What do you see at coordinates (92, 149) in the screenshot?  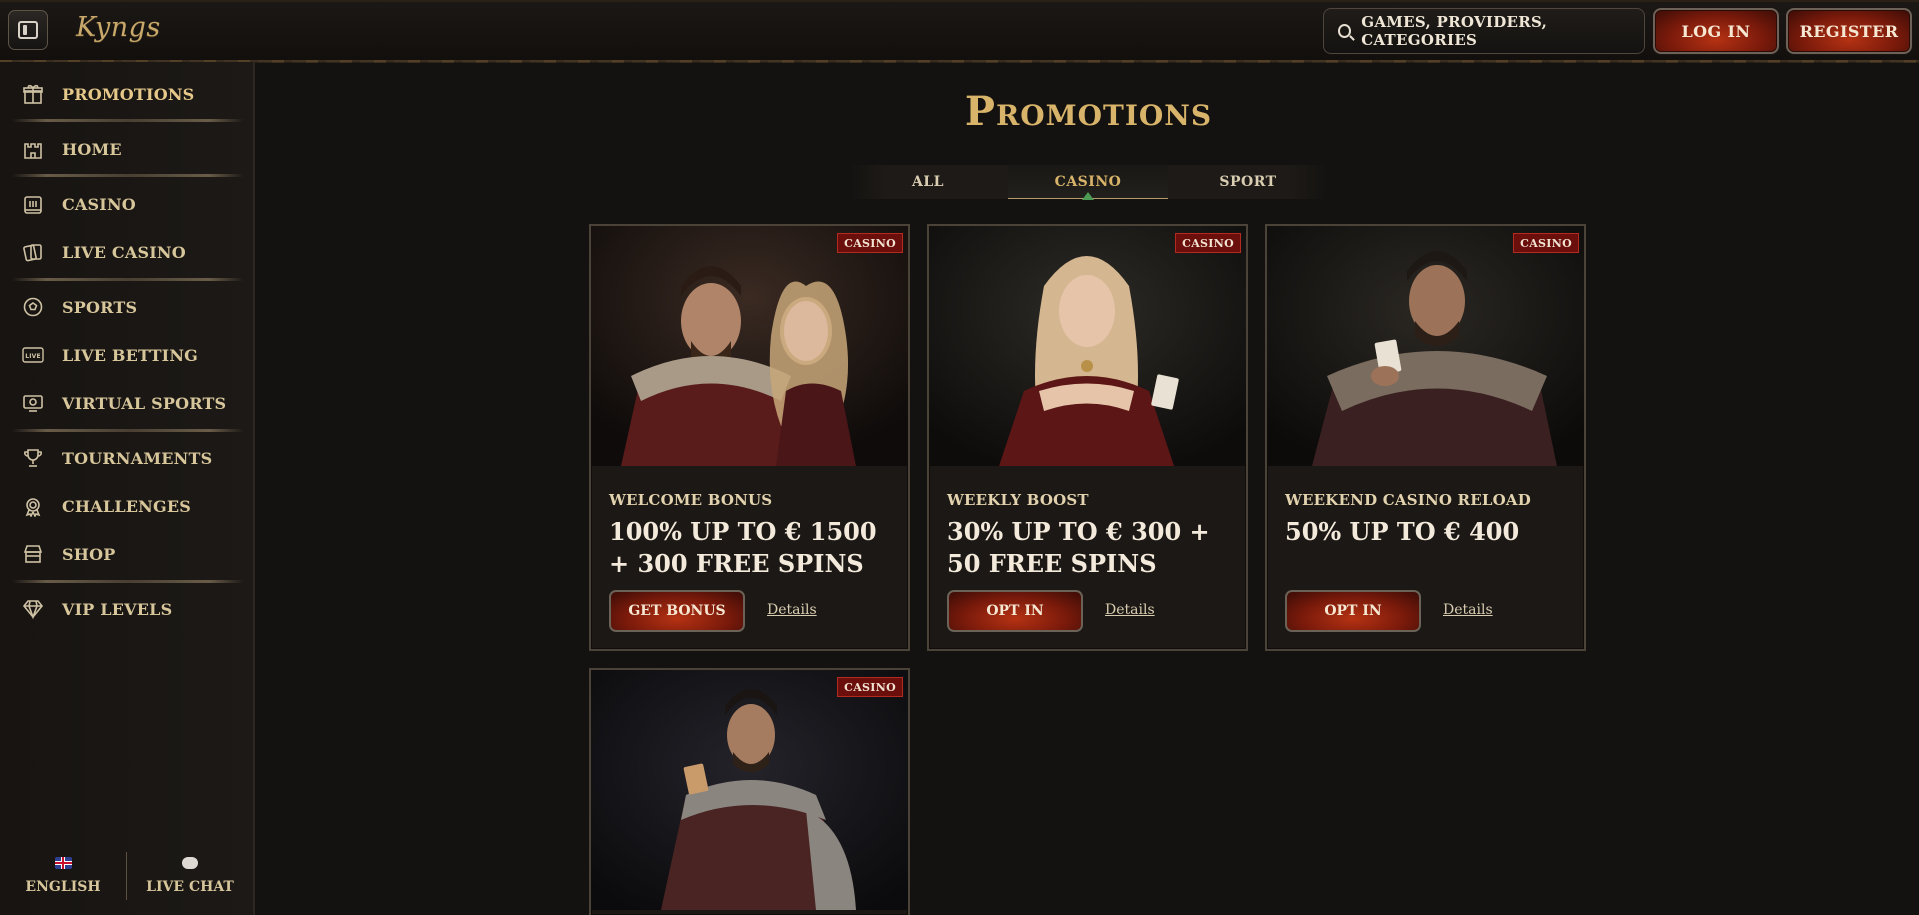 I see `sidebar-item-label: HOME` at bounding box center [92, 149].